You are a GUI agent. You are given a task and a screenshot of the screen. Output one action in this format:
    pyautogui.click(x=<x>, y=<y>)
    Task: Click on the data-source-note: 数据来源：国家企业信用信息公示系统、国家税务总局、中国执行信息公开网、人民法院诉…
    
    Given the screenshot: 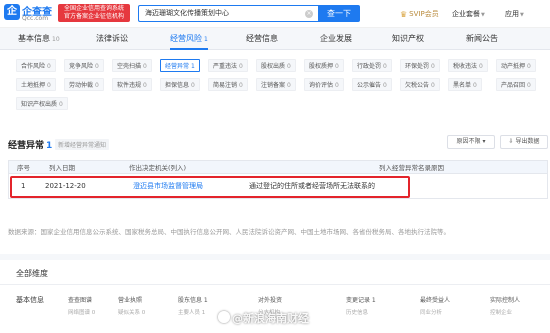 What is the action you would take?
    pyautogui.click(x=229, y=232)
    